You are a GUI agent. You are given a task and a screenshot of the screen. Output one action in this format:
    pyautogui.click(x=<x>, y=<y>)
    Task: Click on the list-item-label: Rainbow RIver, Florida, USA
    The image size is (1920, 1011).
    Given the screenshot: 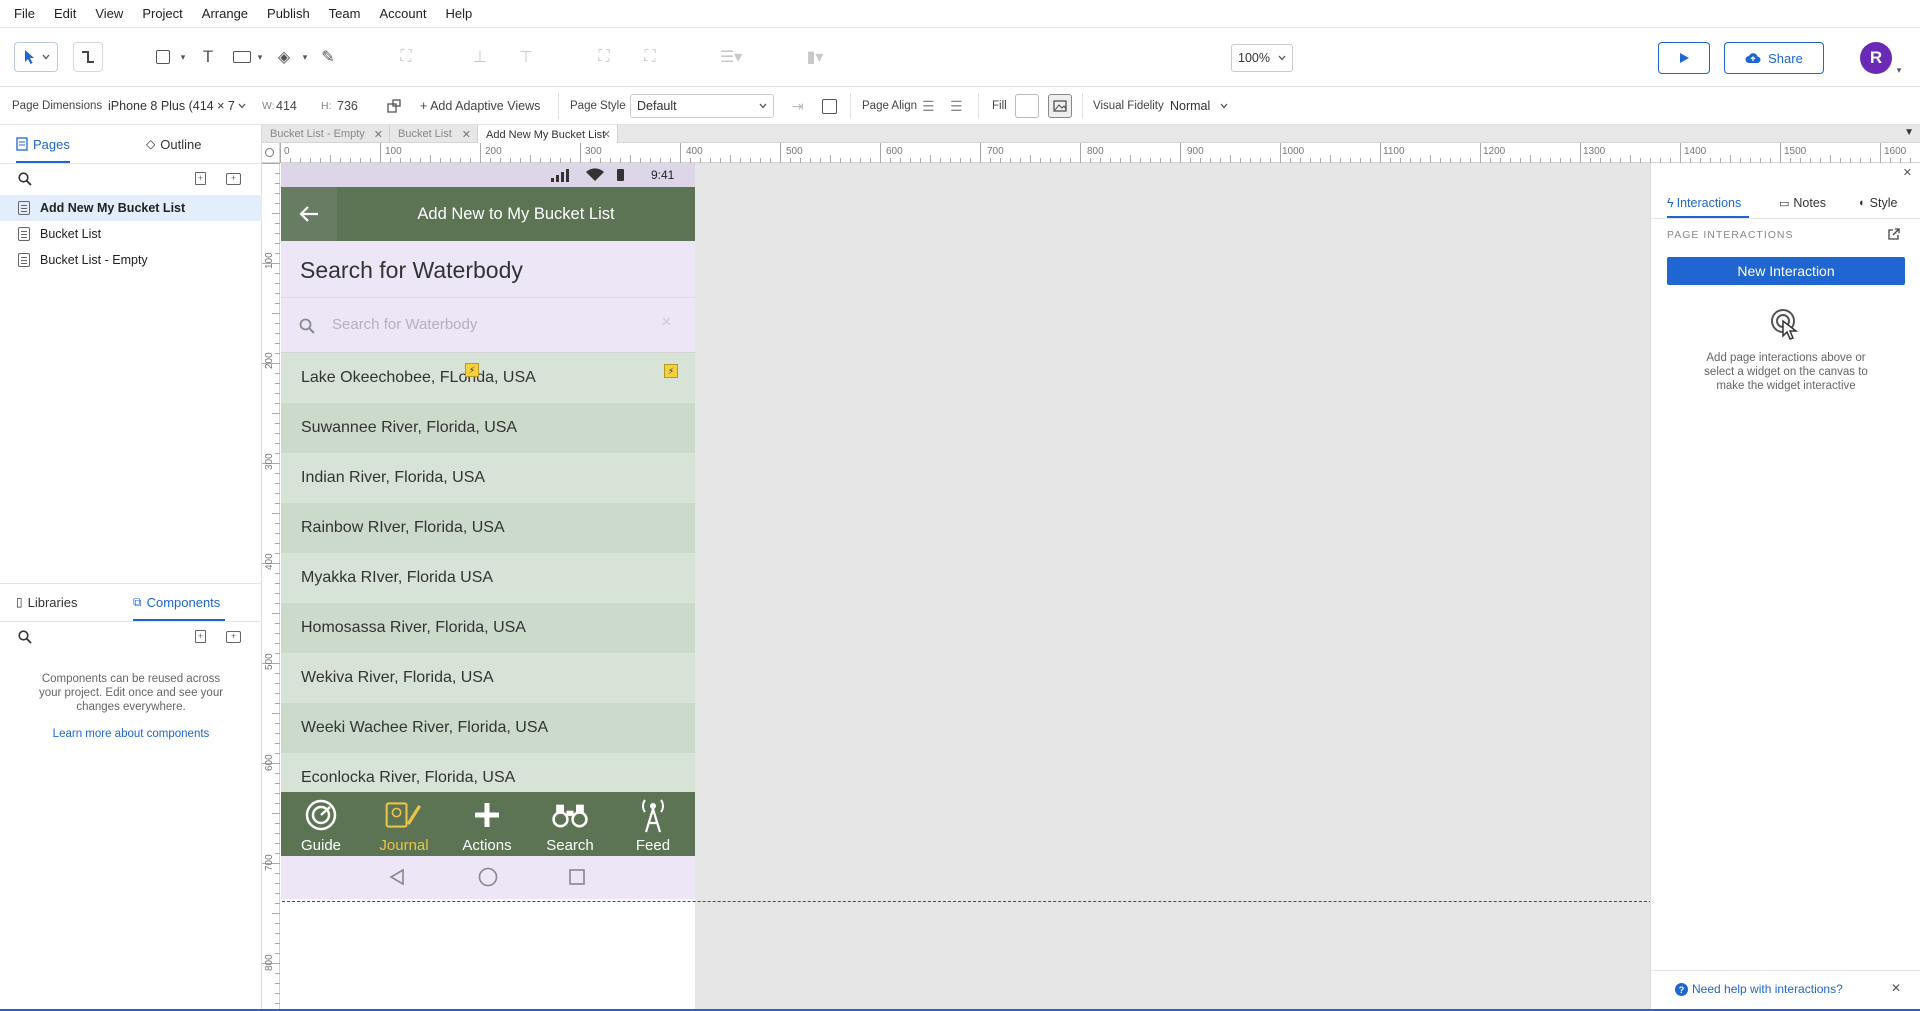 What is the action you would take?
    pyautogui.click(x=403, y=527)
    